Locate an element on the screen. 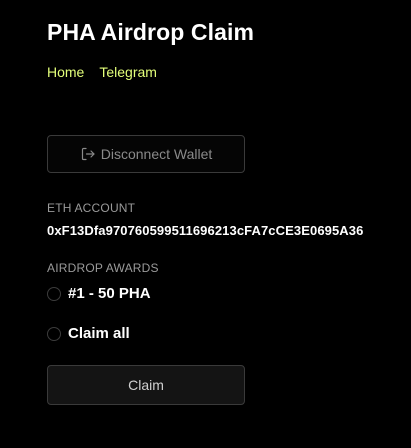  disconnect-wallet-label: Disconnect Wallet is located at coordinates (156, 154).